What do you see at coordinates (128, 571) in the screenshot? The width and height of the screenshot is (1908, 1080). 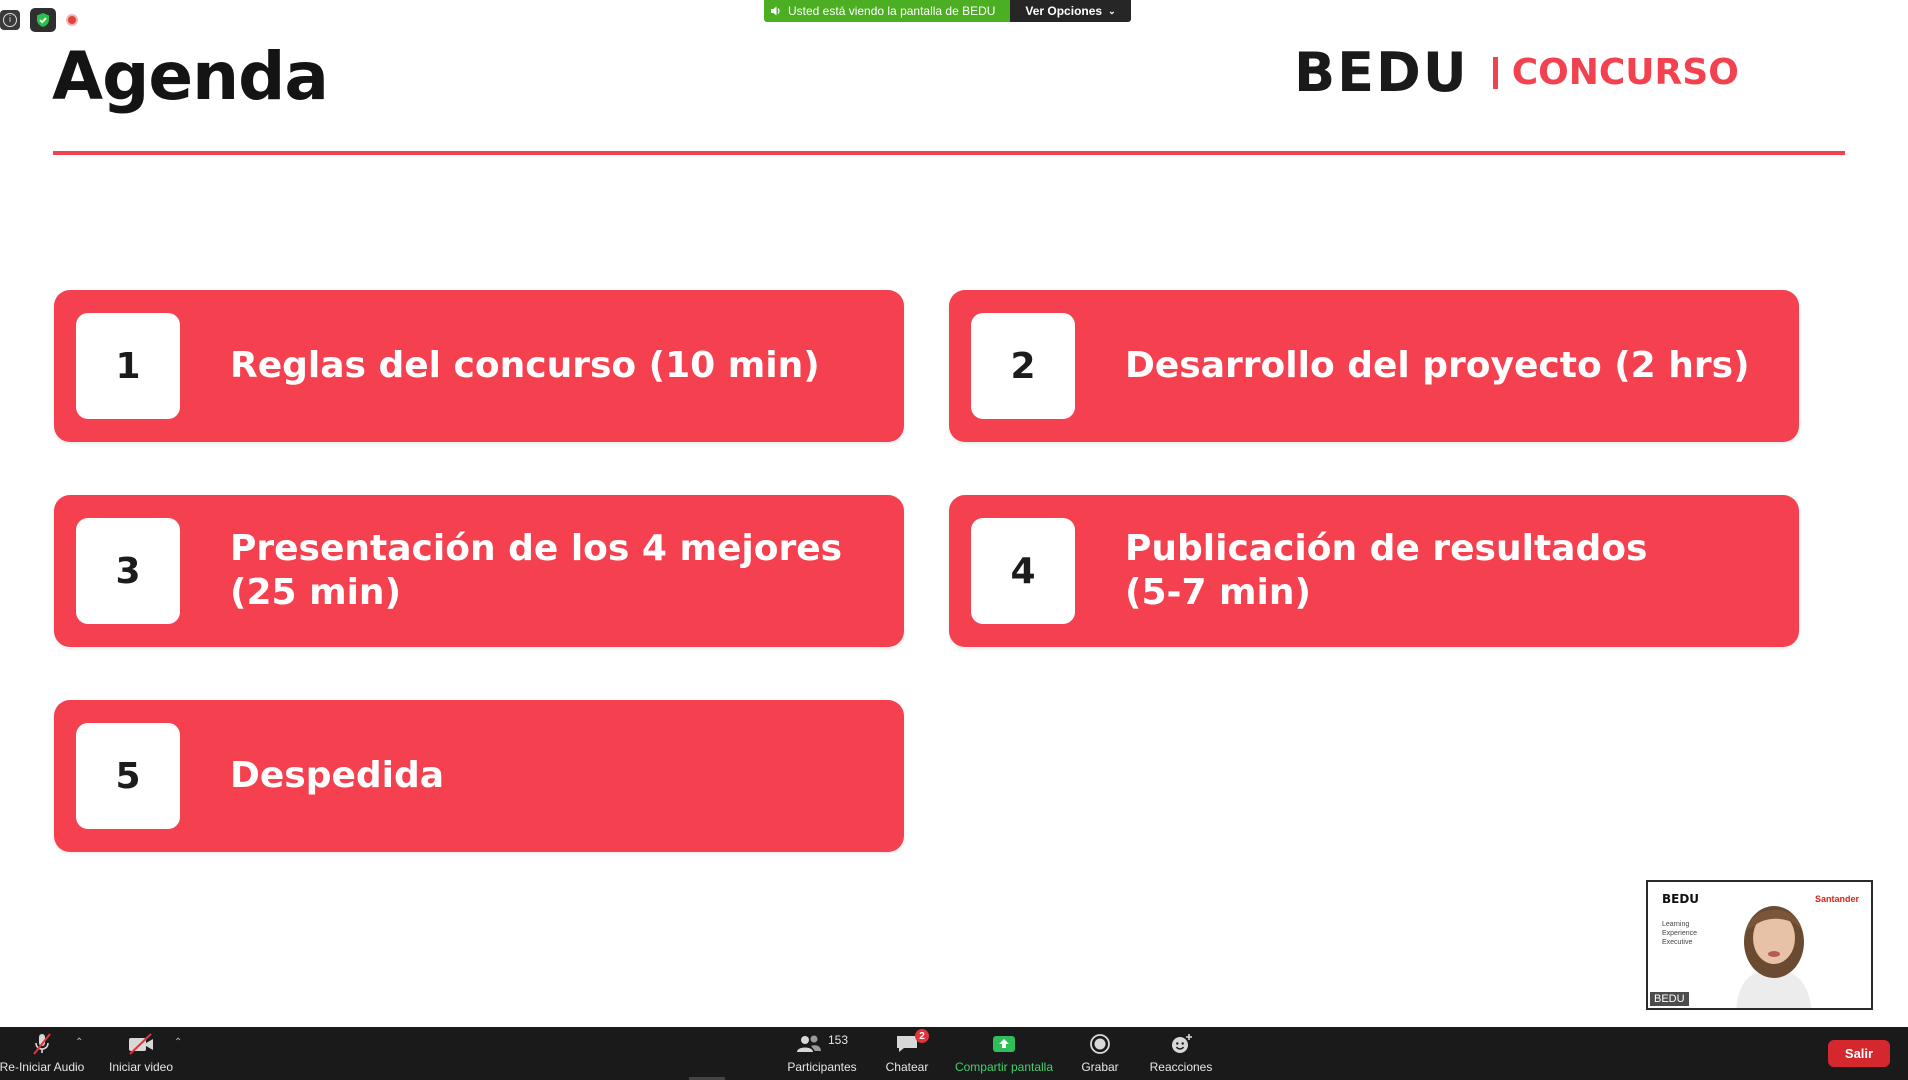 I see `agenda-item-number: 3` at bounding box center [128, 571].